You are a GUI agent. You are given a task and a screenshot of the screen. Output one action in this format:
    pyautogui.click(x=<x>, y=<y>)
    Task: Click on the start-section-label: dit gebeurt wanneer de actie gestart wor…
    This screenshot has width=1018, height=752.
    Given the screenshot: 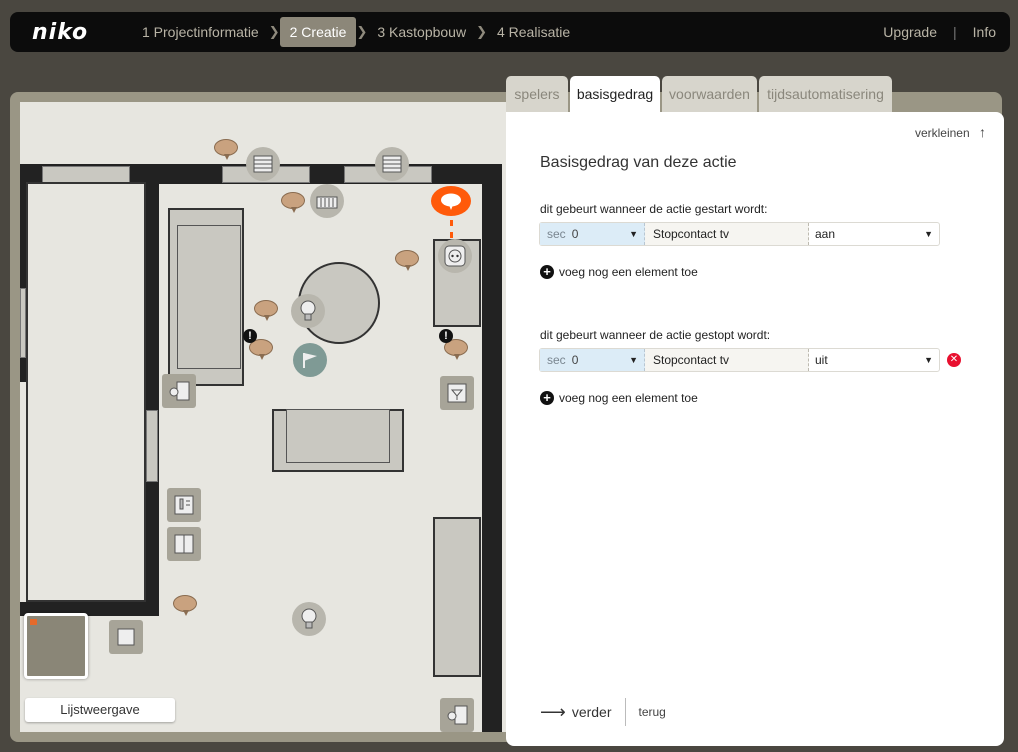 What is the action you would take?
    pyautogui.click(x=654, y=209)
    